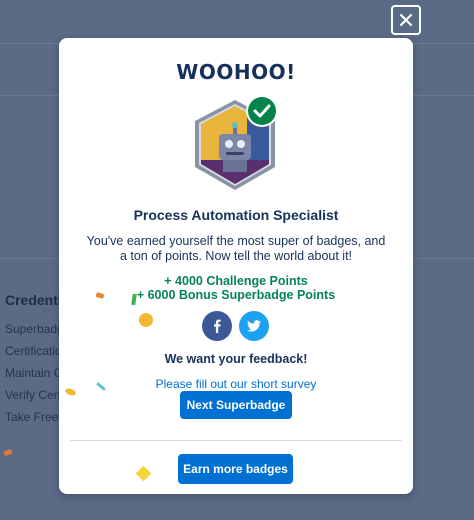  I want to click on bonus-points: + 6000 Bonus Superbadge Points, so click(236, 295).